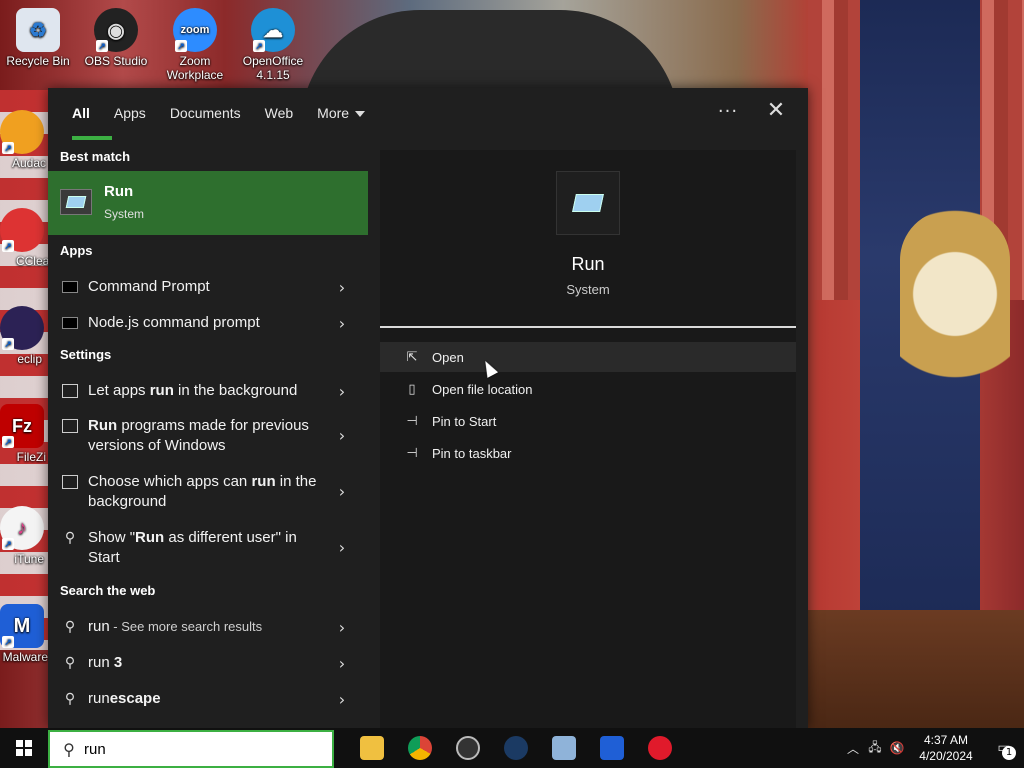 This screenshot has width=1024, height=768. I want to click on tab-apps: Apps, so click(130, 113).